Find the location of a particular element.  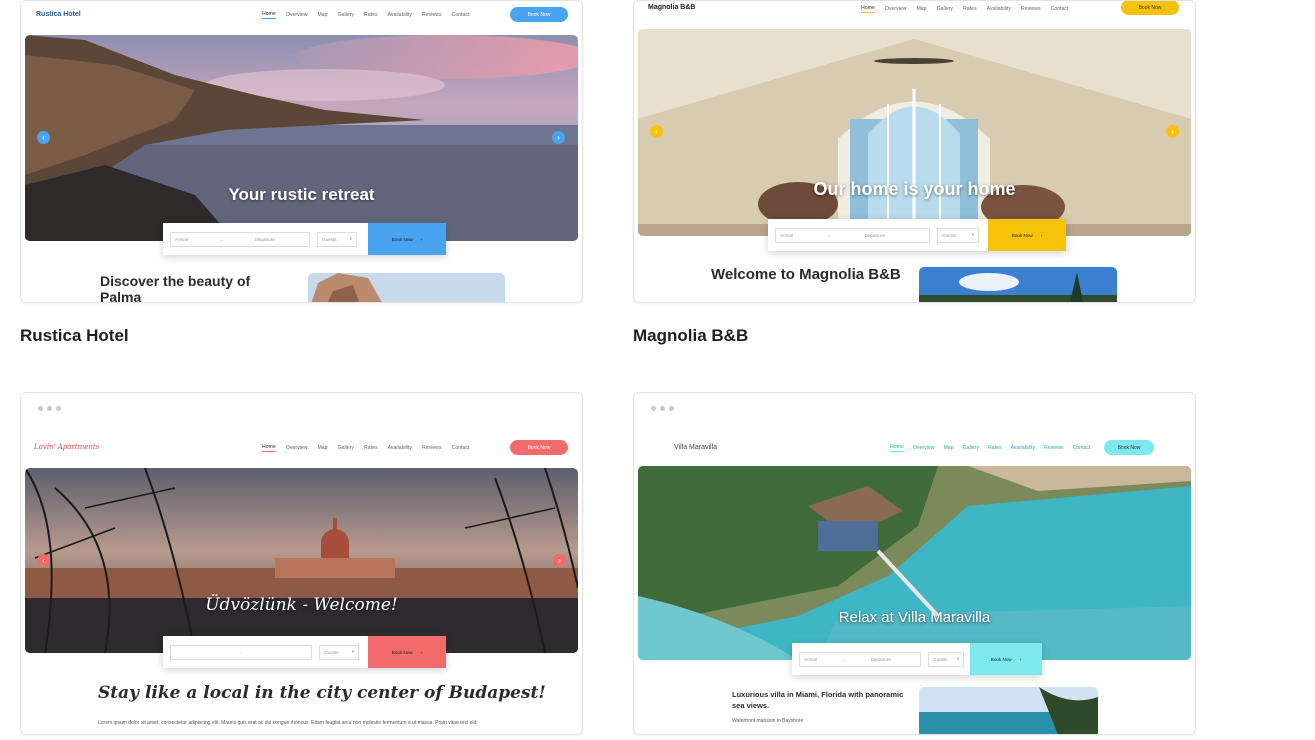

hero-image-attic-room: ‹ › Our home is your home is located at coordinates (914, 132).